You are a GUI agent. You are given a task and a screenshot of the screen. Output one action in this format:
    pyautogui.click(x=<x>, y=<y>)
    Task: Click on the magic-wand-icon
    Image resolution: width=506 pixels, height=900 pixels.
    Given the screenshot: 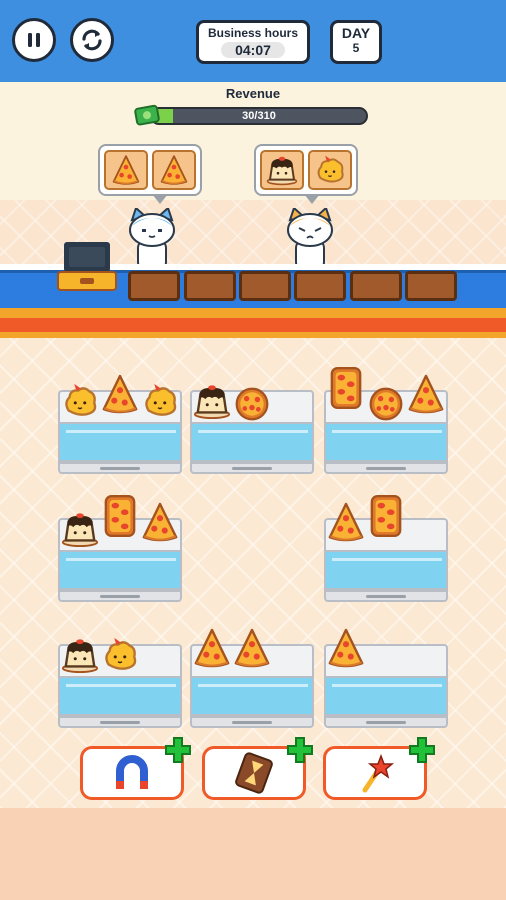 What is the action you would take?
    pyautogui.click(x=378, y=773)
    